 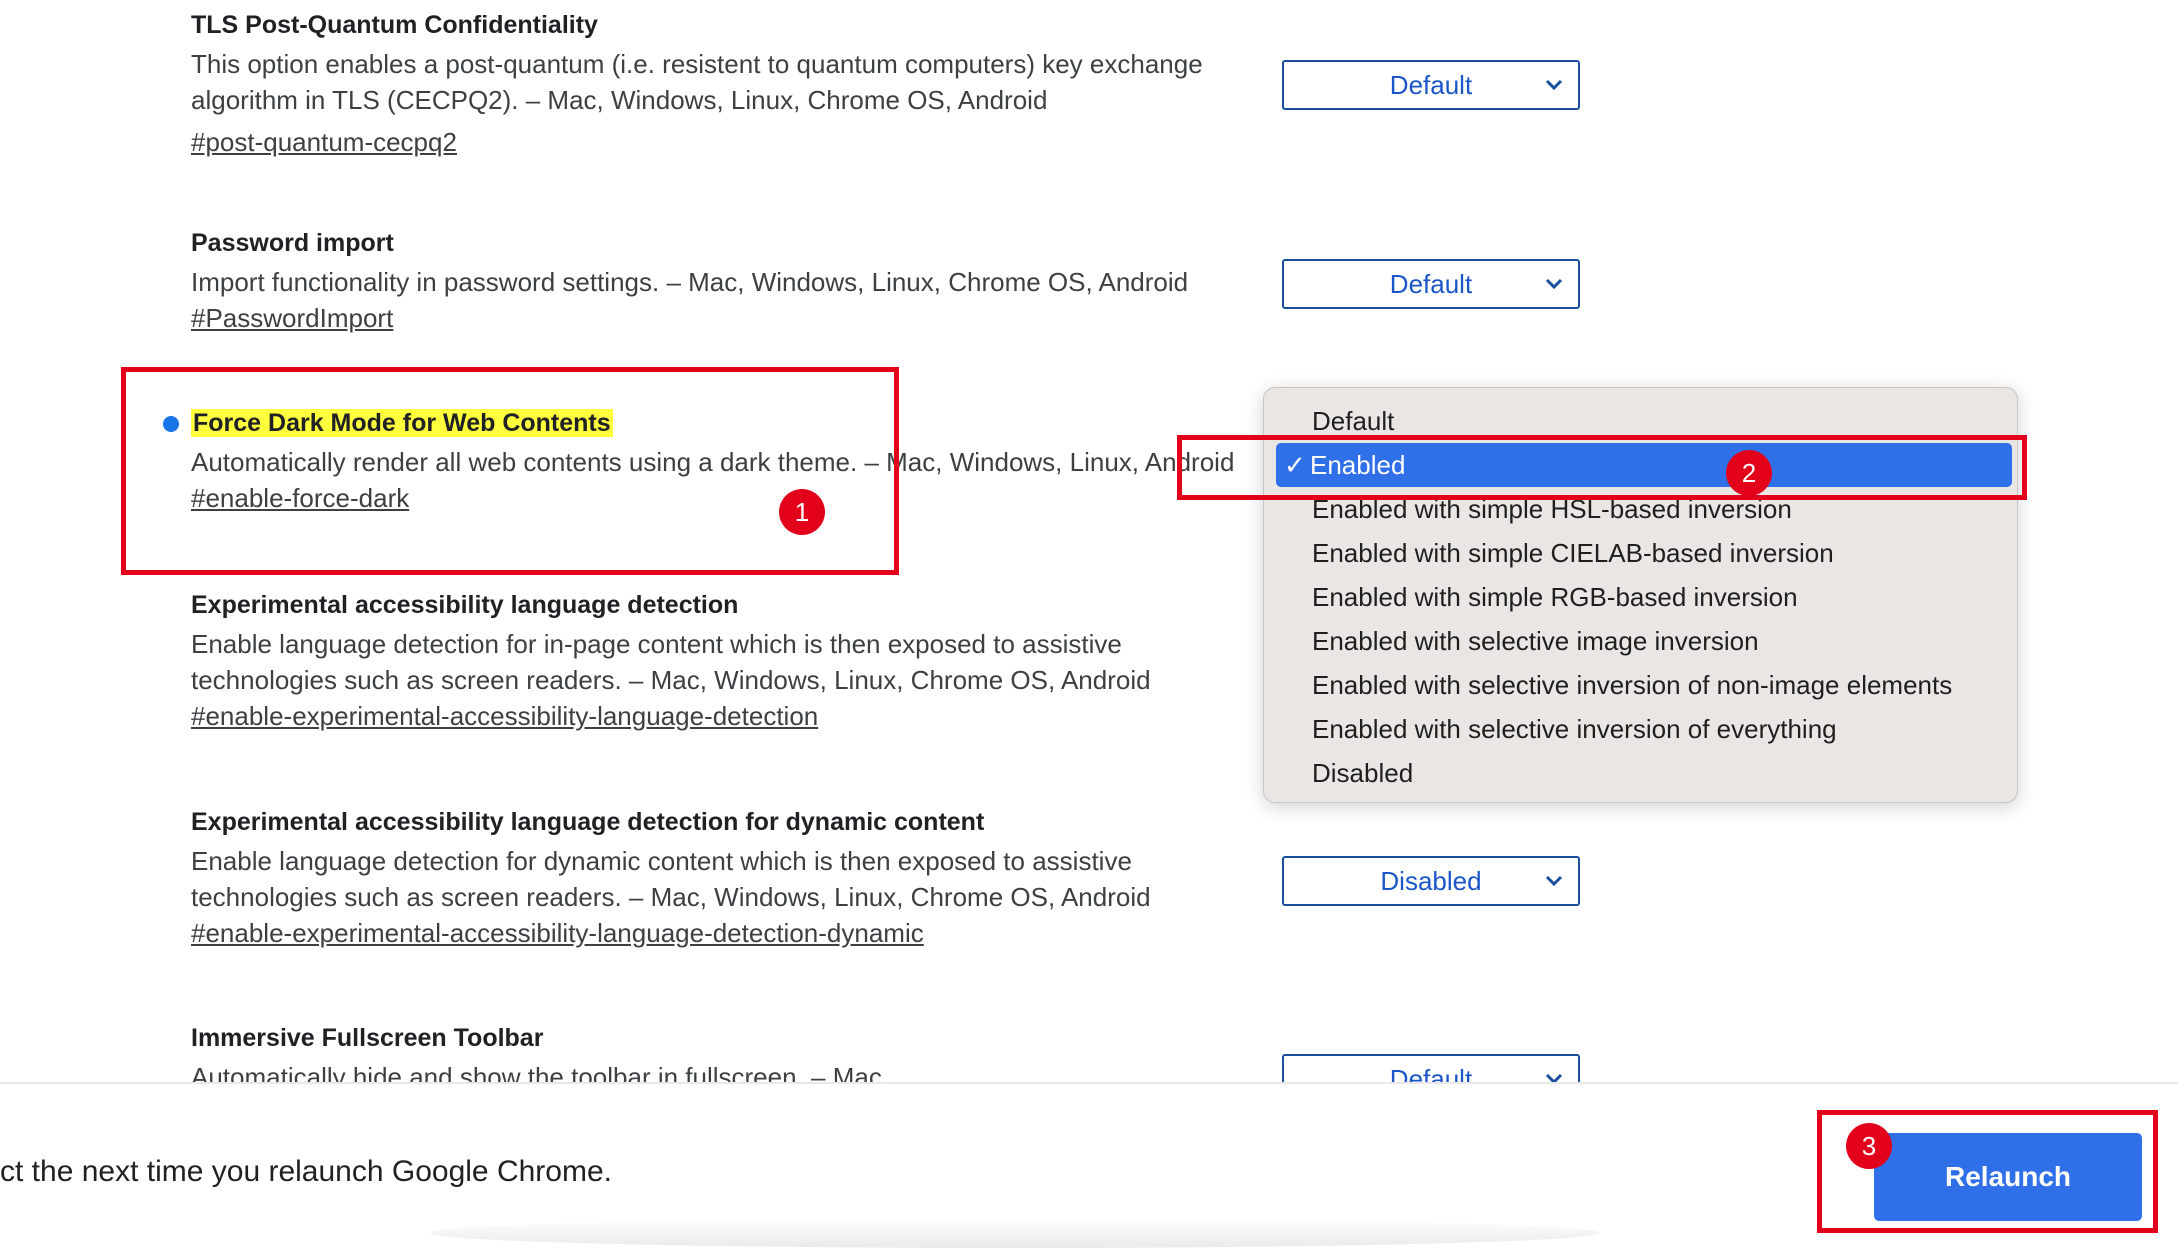 I want to click on flag-title: Password import, so click(x=292, y=243).